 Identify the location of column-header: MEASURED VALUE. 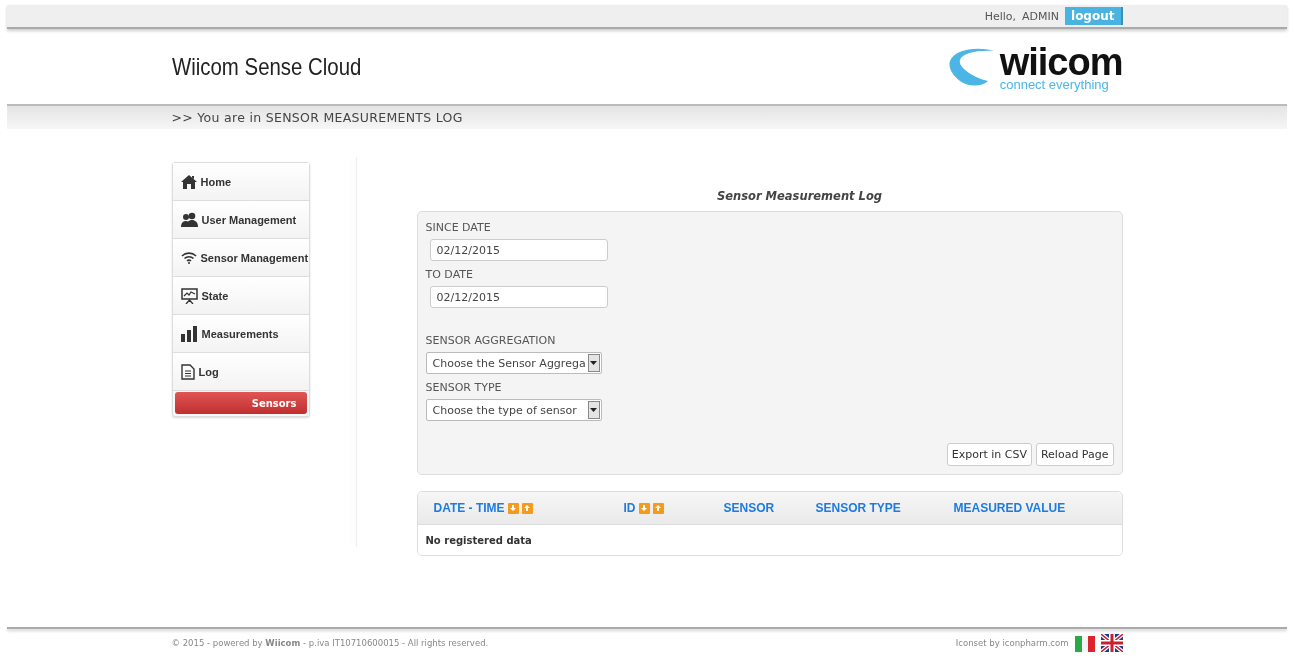
(1009, 508).